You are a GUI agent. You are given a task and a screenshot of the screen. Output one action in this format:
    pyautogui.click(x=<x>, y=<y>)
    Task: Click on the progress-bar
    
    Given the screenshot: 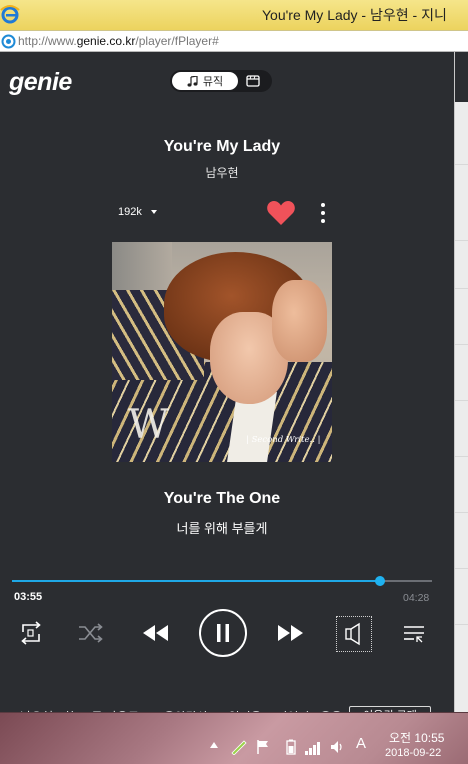 What is the action you would take?
    pyautogui.click(x=222, y=581)
    